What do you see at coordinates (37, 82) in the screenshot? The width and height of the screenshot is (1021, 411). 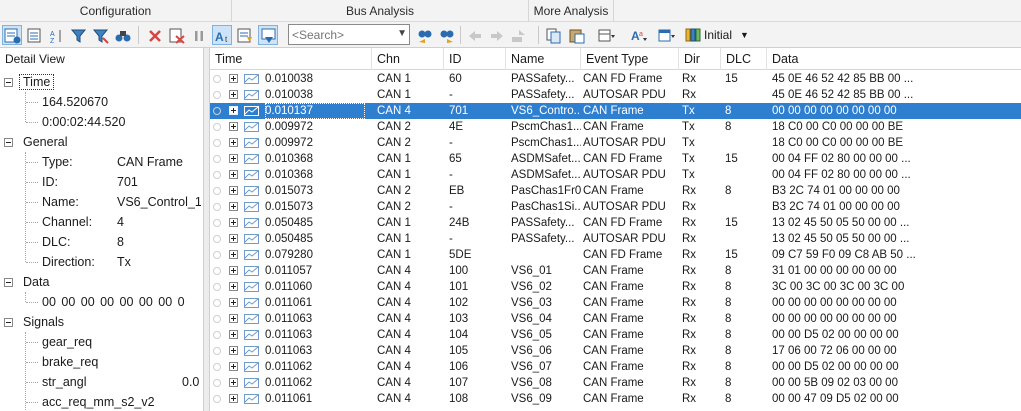 I see `tree-node-time: Time` at bounding box center [37, 82].